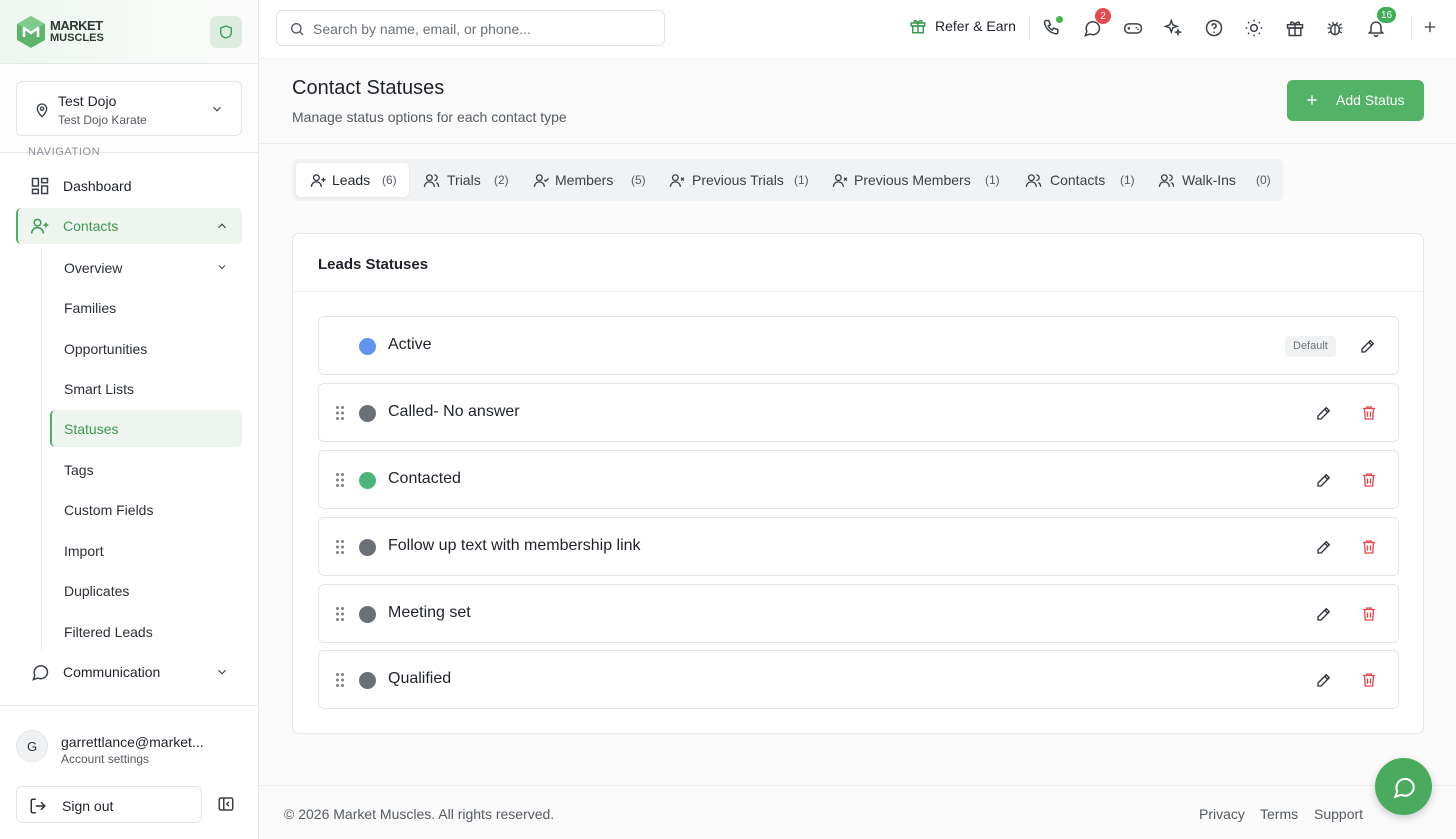 Image resolution: width=1456 pixels, height=839 pixels. What do you see at coordinates (105, 759) in the screenshot?
I see `account-settings-link: Account settings` at bounding box center [105, 759].